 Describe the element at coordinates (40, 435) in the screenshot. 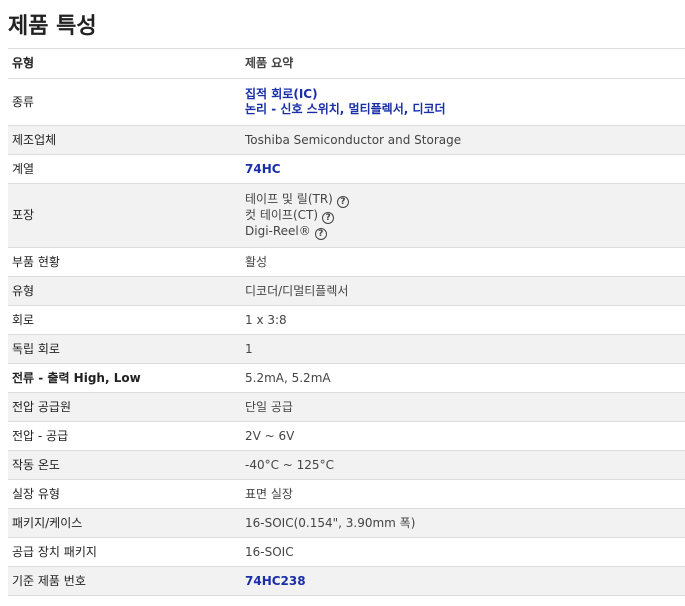

I see `row-label: 전압 - 공급` at that location.